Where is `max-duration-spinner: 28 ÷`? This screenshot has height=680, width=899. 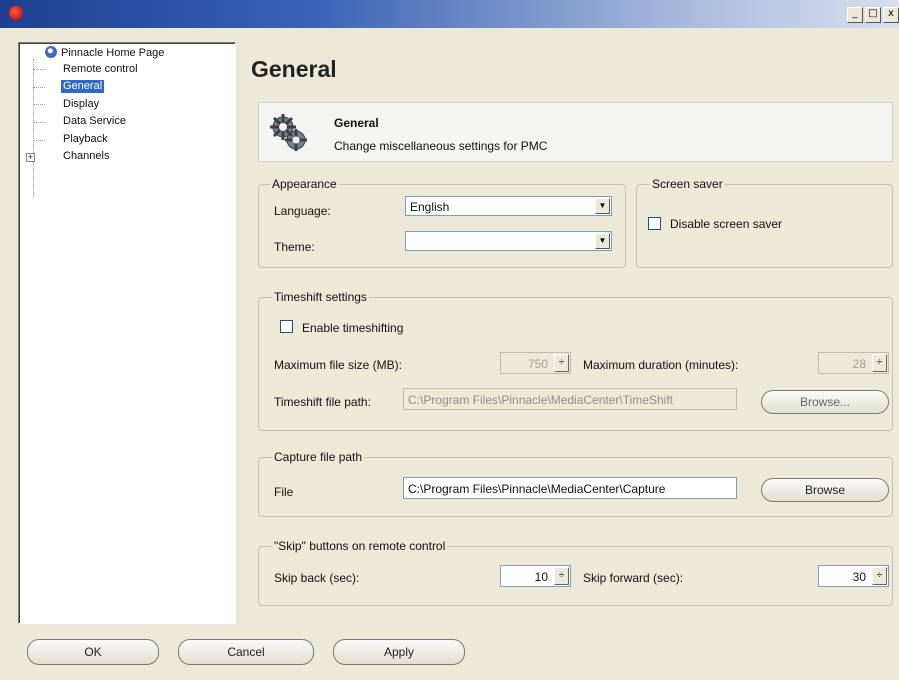 max-duration-spinner: 28 ÷ is located at coordinates (853, 363).